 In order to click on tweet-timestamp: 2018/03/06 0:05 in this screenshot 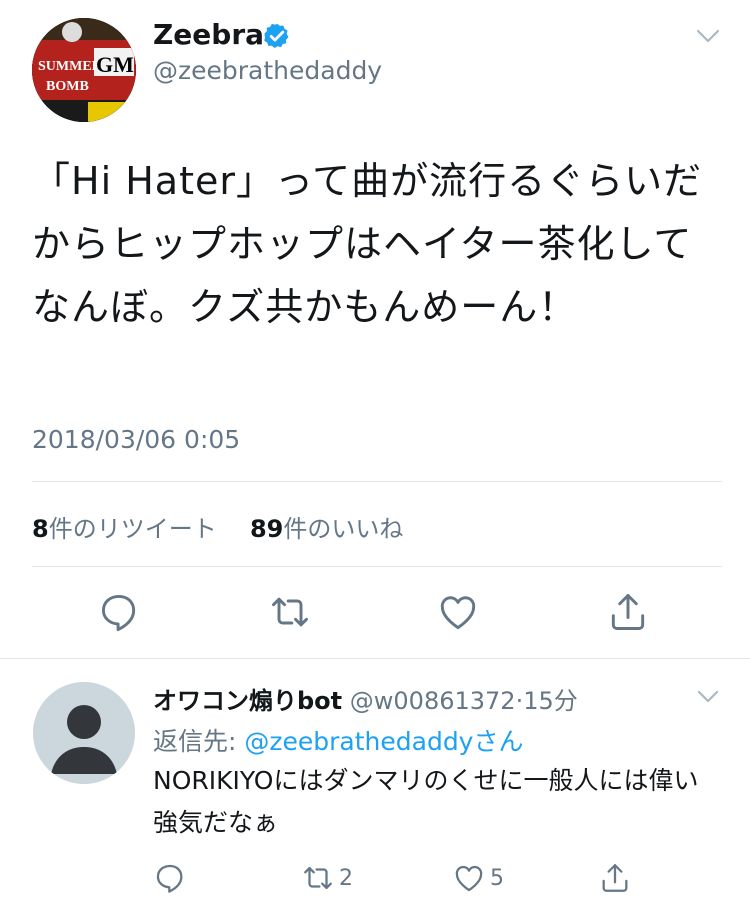, I will do `click(136, 439)`.